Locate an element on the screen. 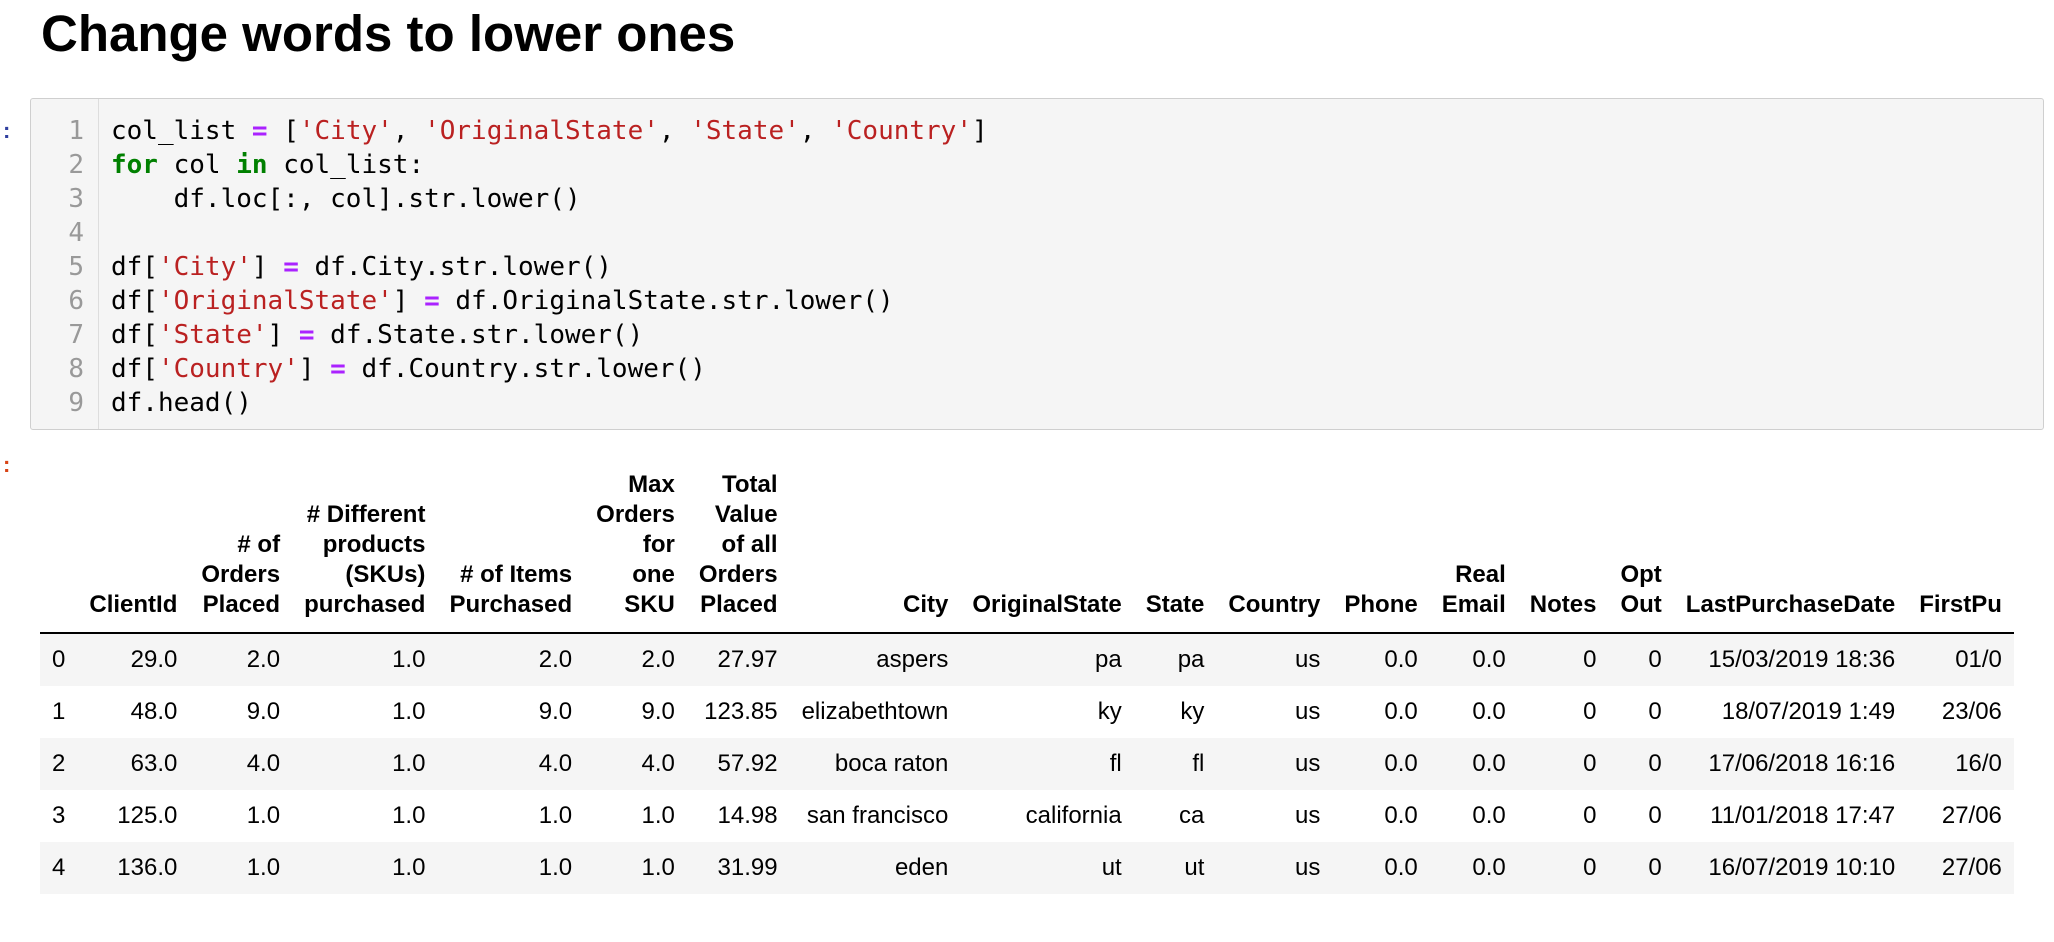 The height and width of the screenshot is (942, 2054). column-header-text: ClientId is located at coordinates (133, 604).